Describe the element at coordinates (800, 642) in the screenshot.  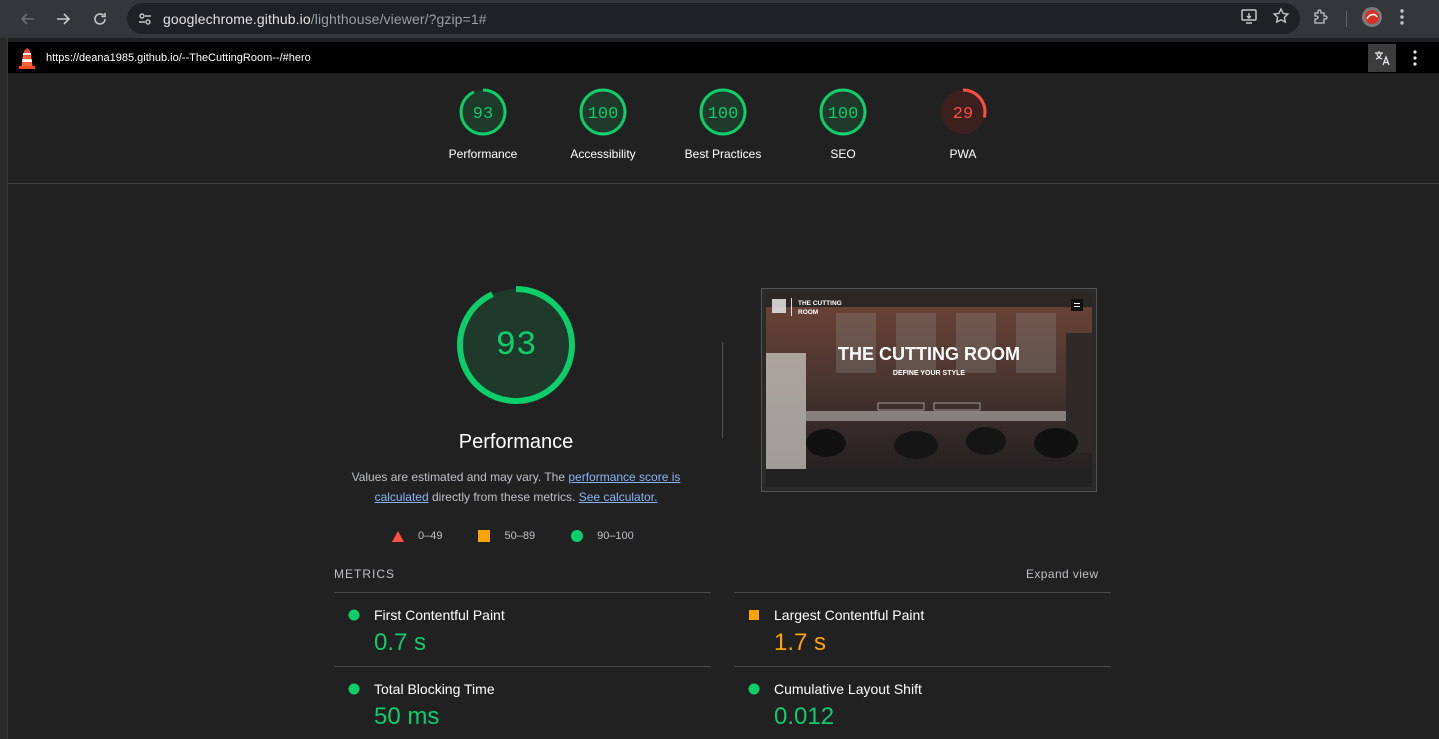
I see `metric-value: 1.7 s` at that location.